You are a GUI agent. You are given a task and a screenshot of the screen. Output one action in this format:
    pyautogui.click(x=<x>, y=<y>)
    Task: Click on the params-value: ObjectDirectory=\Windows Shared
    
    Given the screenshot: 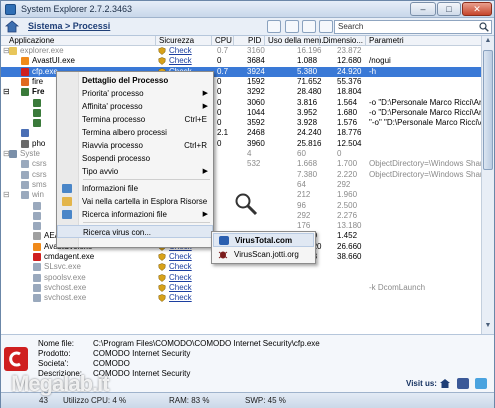 What is the action you would take?
    pyautogui.click(x=425, y=164)
    